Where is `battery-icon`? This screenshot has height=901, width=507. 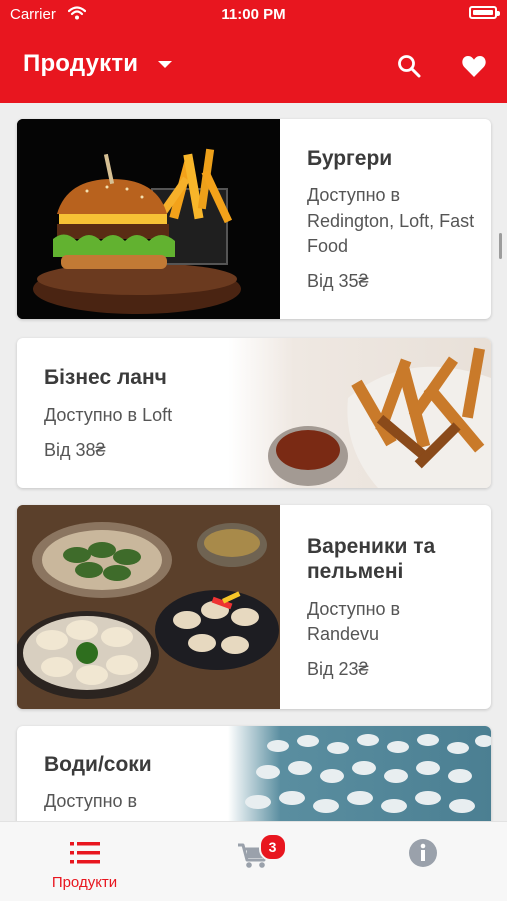 battery-icon is located at coordinates (484, 12).